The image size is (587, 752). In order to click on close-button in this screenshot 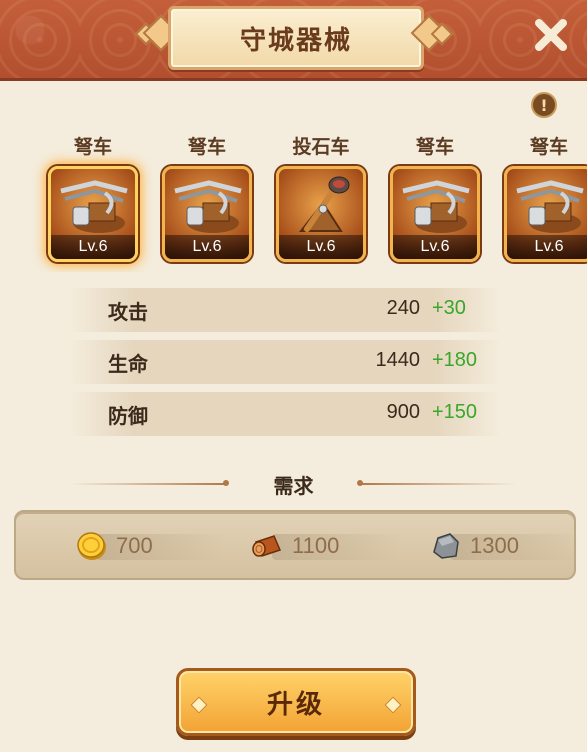, I will do `click(551, 35)`.